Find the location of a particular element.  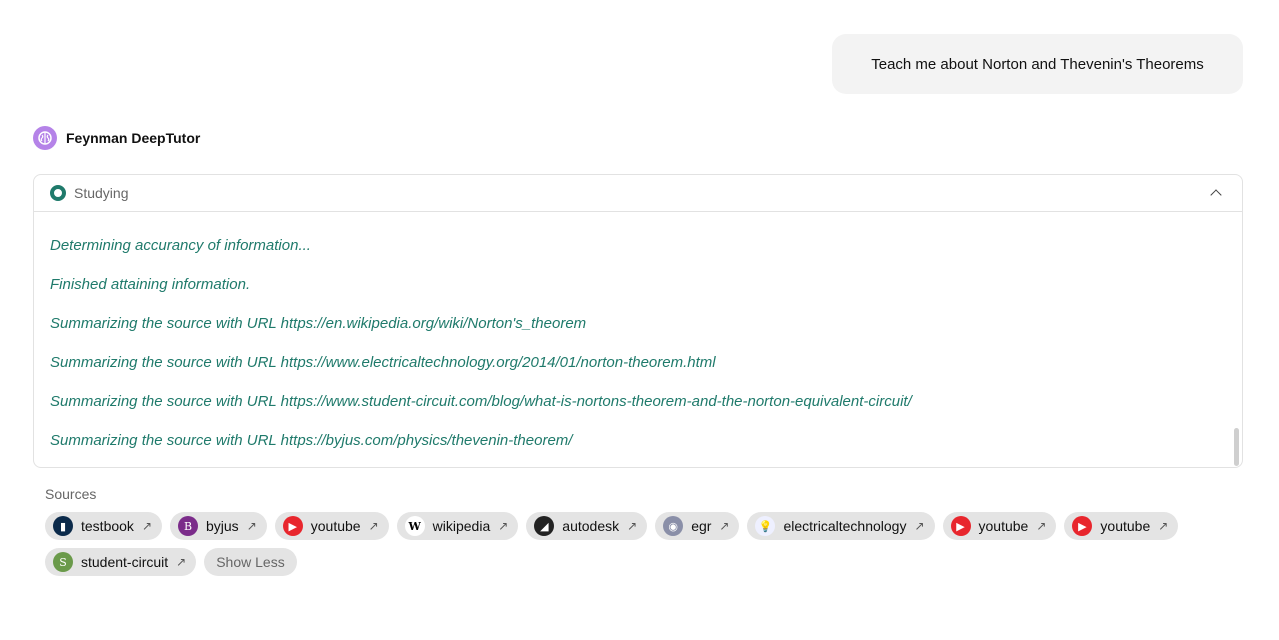

show-less-button: Show Less is located at coordinates (250, 562).